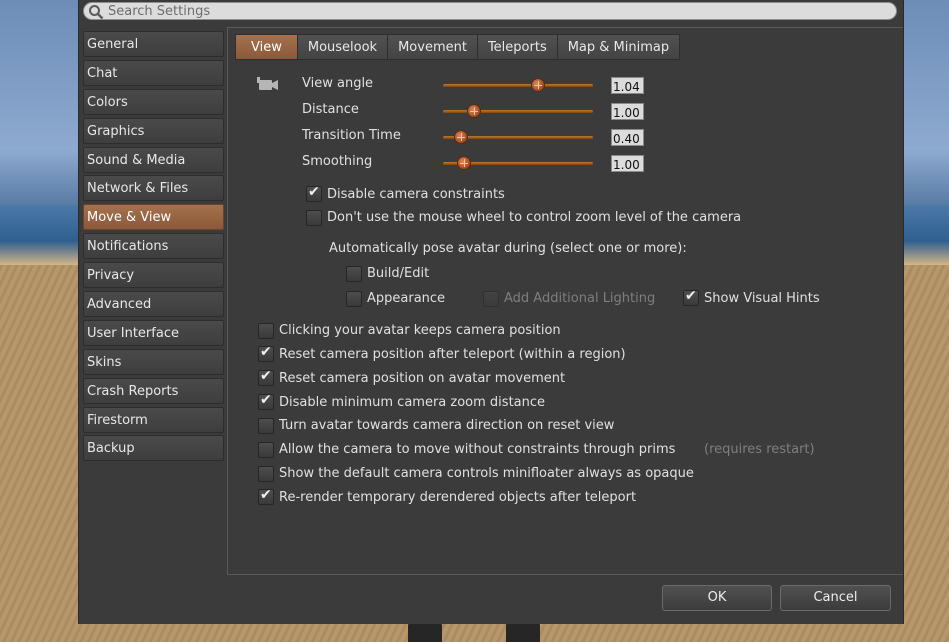  What do you see at coordinates (463, 163) in the screenshot?
I see `smoothing-slider-thumb` at bounding box center [463, 163].